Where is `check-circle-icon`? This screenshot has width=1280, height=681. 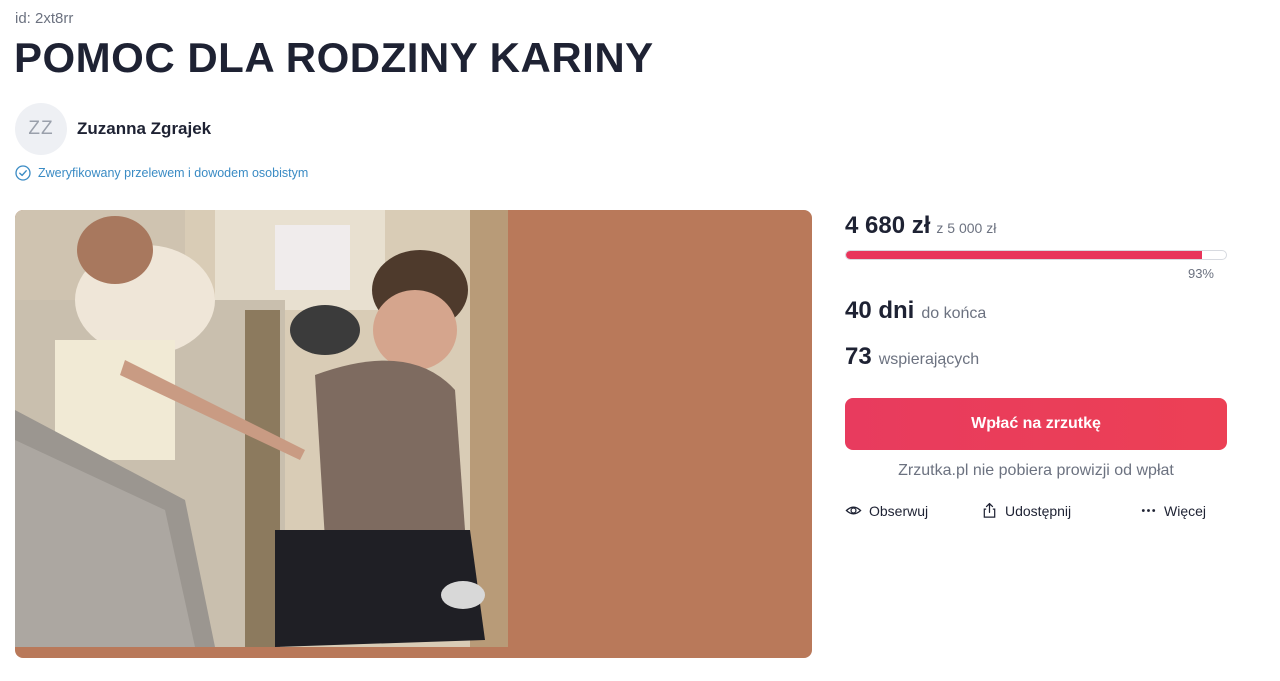
check-circle-icon is located at coordinates (23, 173).